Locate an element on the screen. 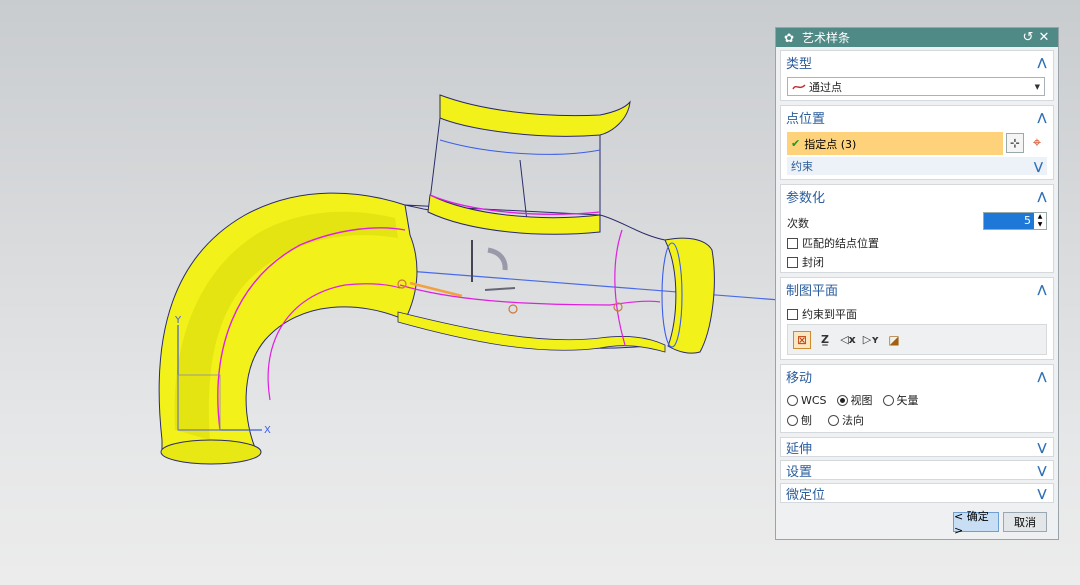 The height and width of the screenshot is (585, 1080). drawing-plane-section: 制图平面 ⋀ 约束到平面 ⊠ Z̲ ◁x ▷ʏ ◪ is located at coordinates (917, 318).